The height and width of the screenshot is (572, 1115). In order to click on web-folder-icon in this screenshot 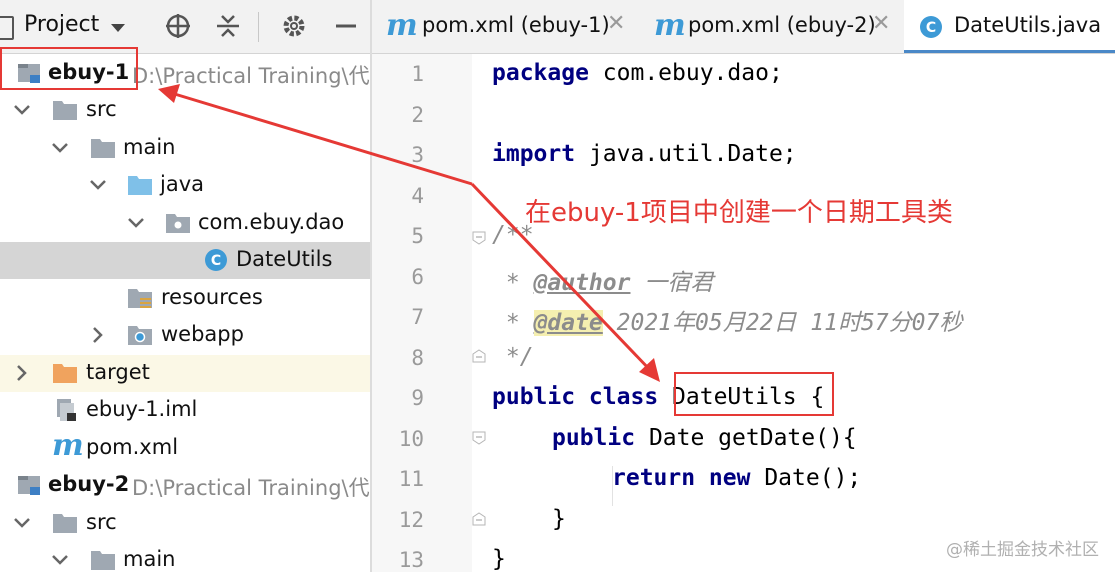, I will do `click(140, 335)`.